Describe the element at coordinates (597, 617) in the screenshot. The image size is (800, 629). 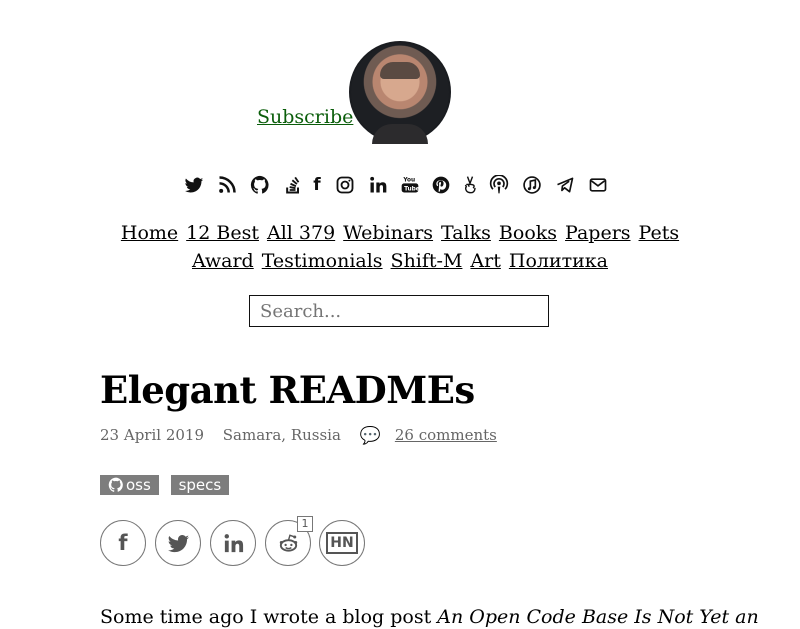
I see `post-intro-italic: An Open Code Base Is Not Yet an` at that location.